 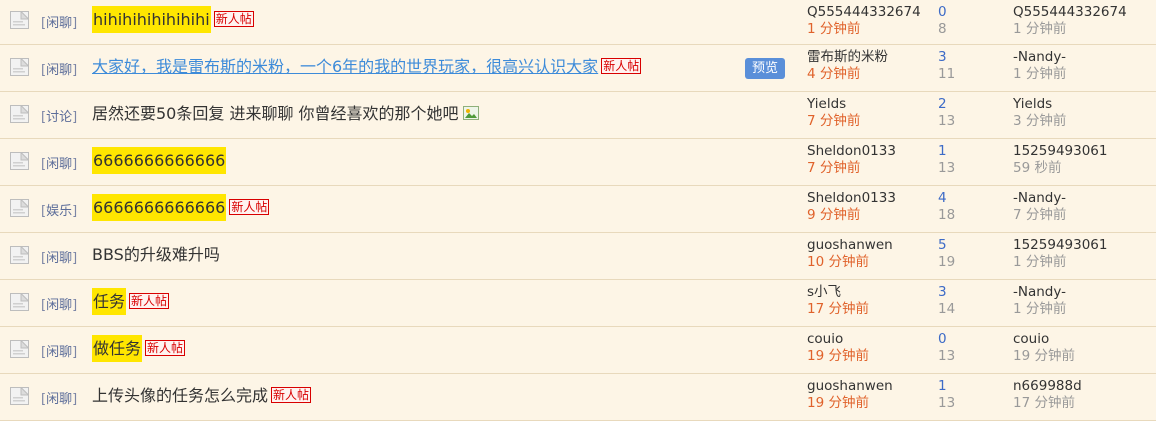 What do you see at coordinates (1044, 339) in the screenshot?
I see `last-reply-user: couio` at bounding box center [1044, 339].